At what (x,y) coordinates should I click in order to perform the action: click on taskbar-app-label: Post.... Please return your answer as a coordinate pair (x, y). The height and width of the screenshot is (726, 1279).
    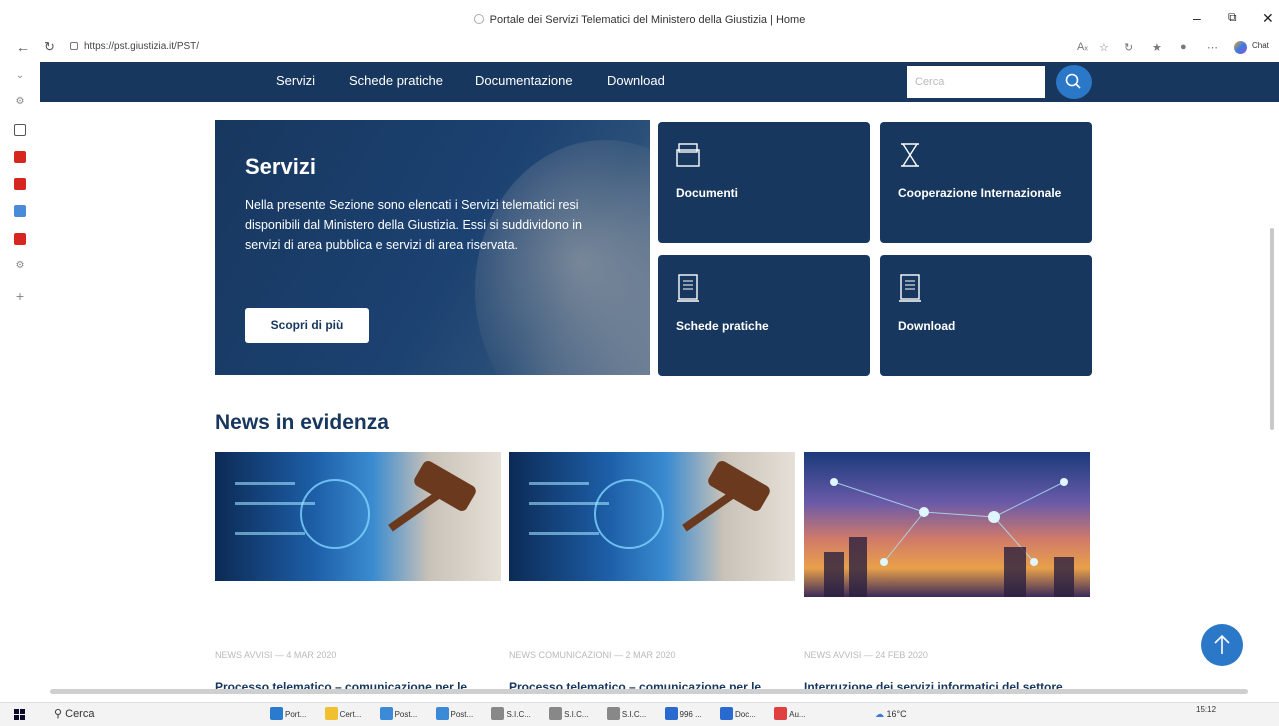
    Looking at the image, I should click on (406, 714).